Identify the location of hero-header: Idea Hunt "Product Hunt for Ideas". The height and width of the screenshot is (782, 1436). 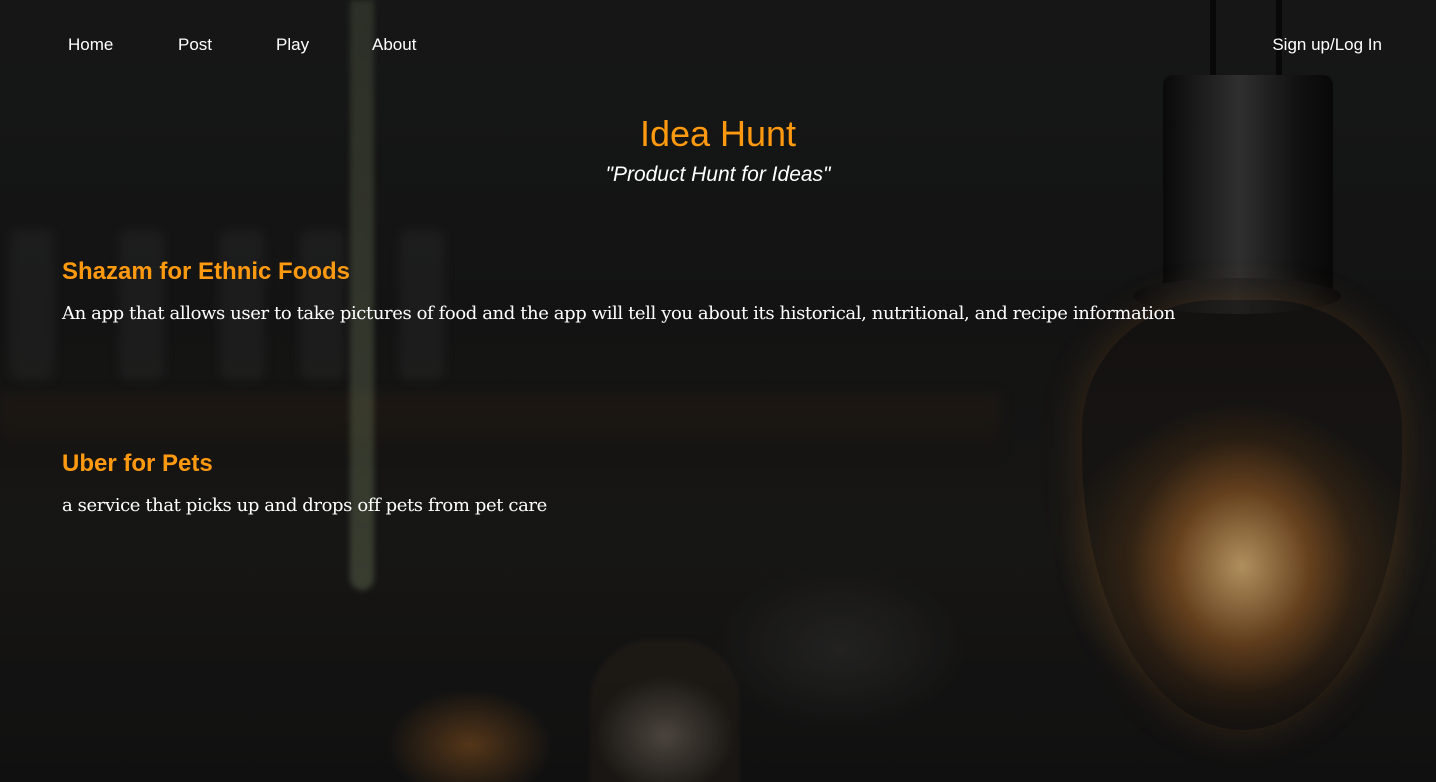
(718, 150).